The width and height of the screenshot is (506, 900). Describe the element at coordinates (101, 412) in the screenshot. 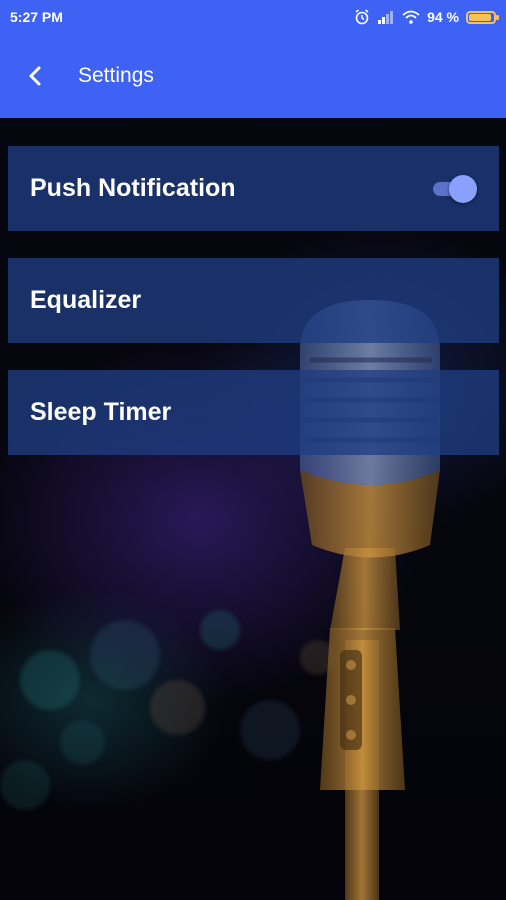

I see `setting-label: Sleep Timer` at that location.